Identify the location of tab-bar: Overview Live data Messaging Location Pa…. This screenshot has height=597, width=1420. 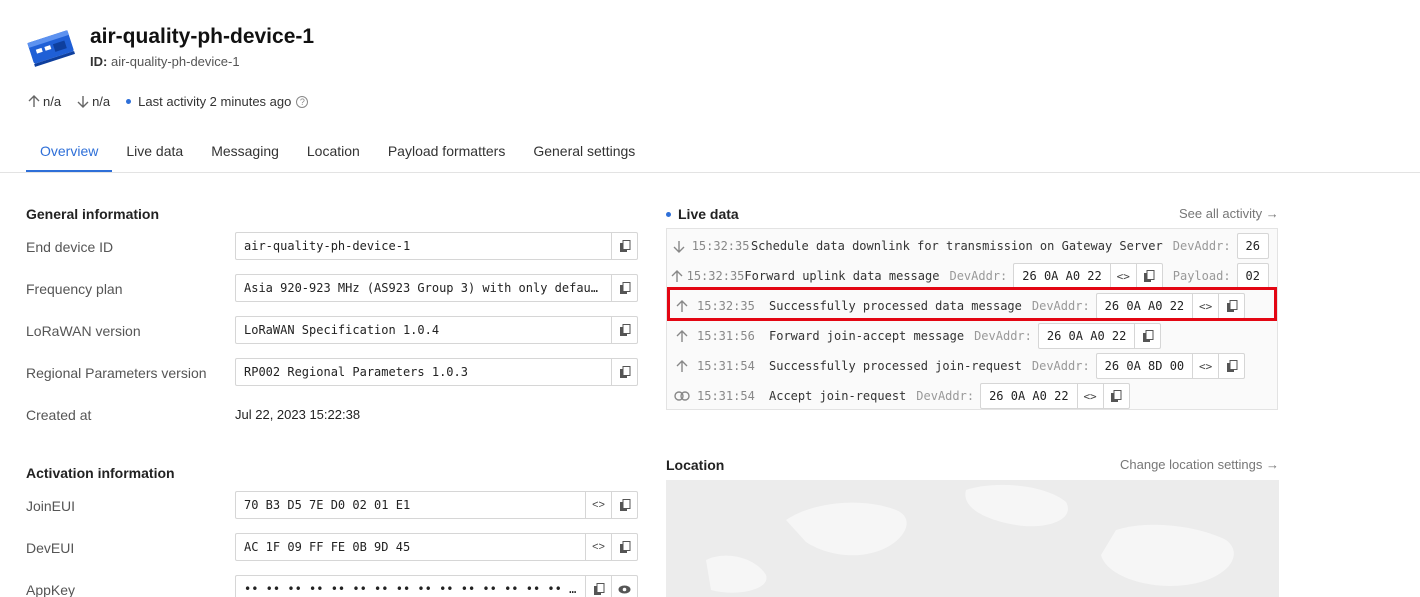
(337, 151).